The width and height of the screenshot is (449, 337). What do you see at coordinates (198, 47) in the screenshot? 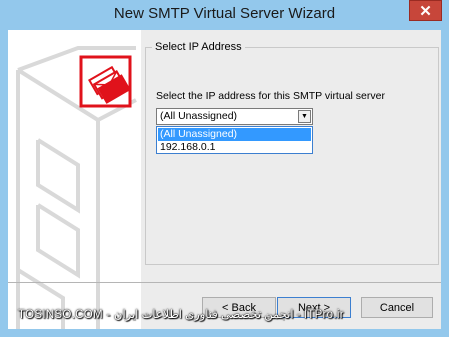
I see `groupbox-label: Select IP Address` at bounding box center [198, 47].